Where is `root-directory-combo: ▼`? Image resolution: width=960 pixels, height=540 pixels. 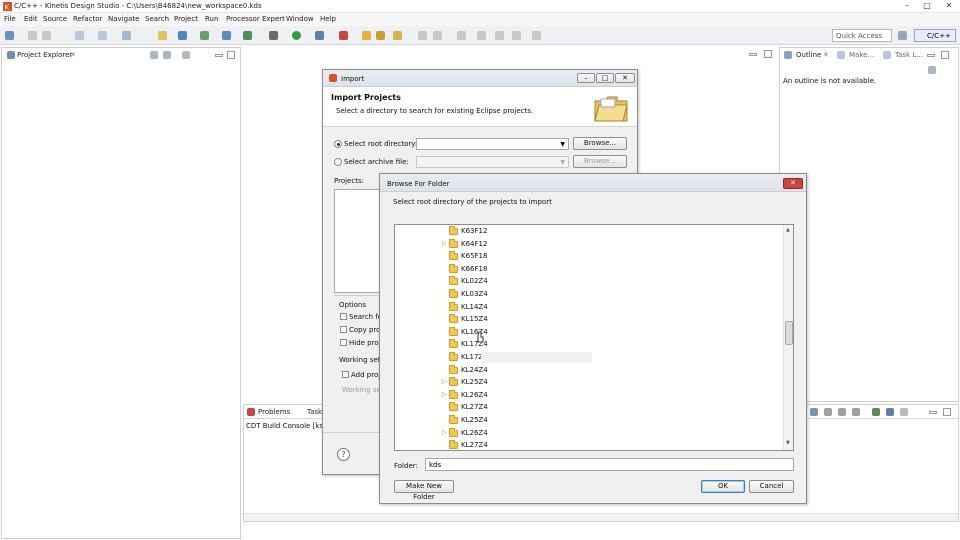
root-directory-combo: ▼ is located at coordinates (492, 144).